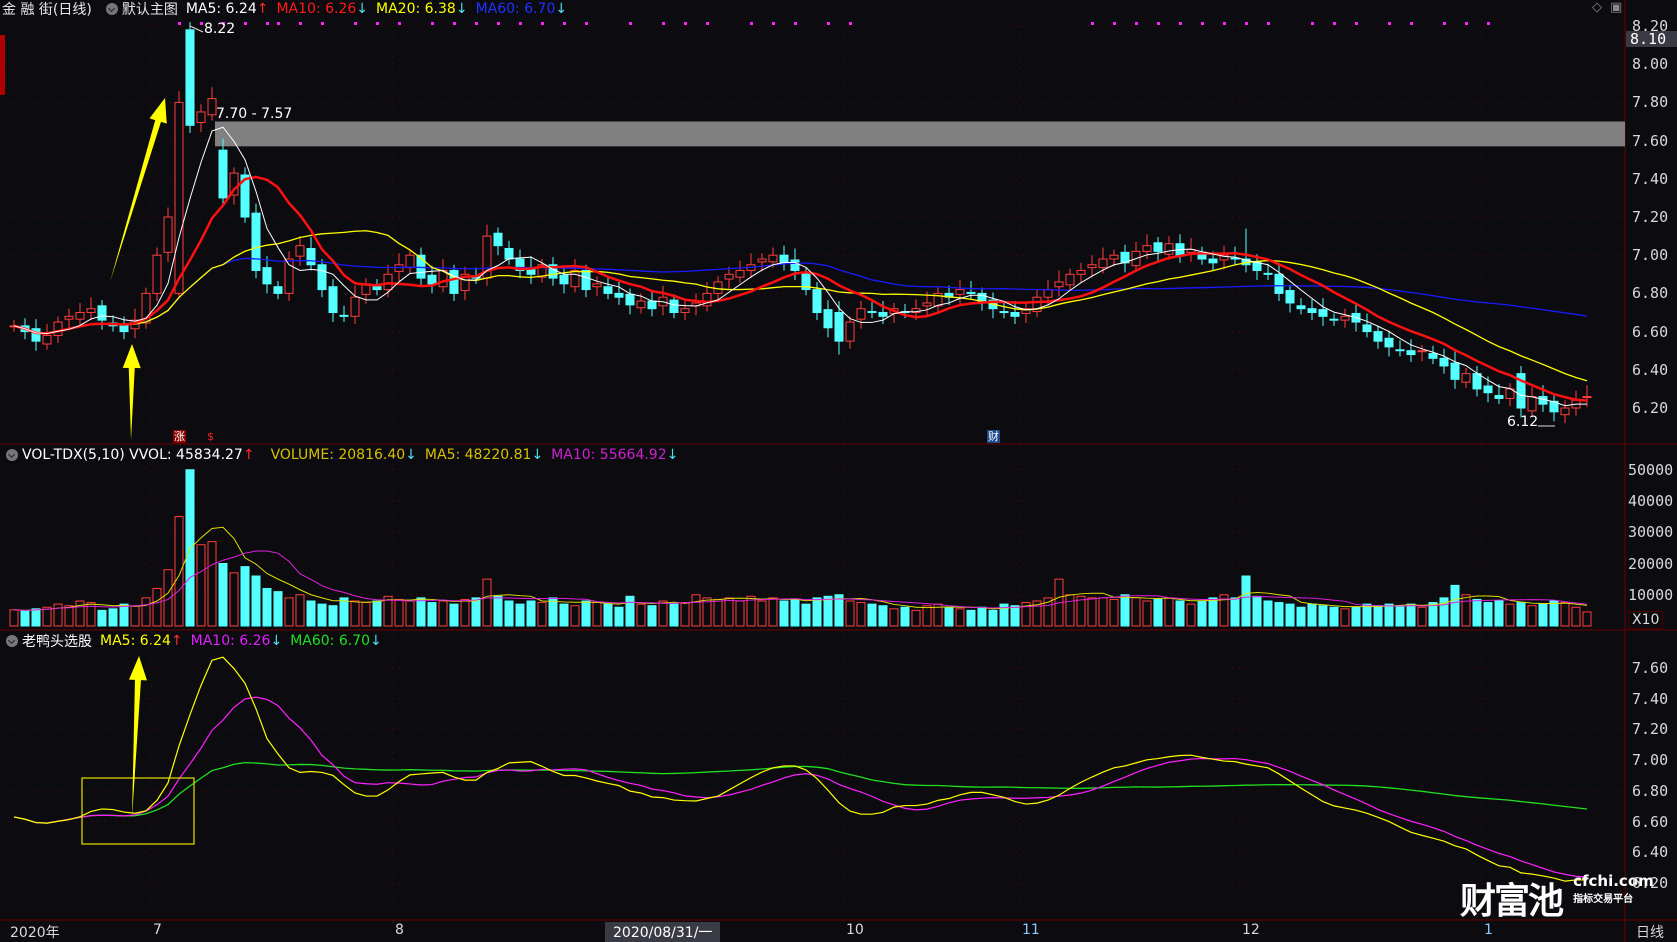  What do you see at coordinates (1488, 930) in the screenshot?
I see `month-label: 1` at bounding box center [1488, 930].